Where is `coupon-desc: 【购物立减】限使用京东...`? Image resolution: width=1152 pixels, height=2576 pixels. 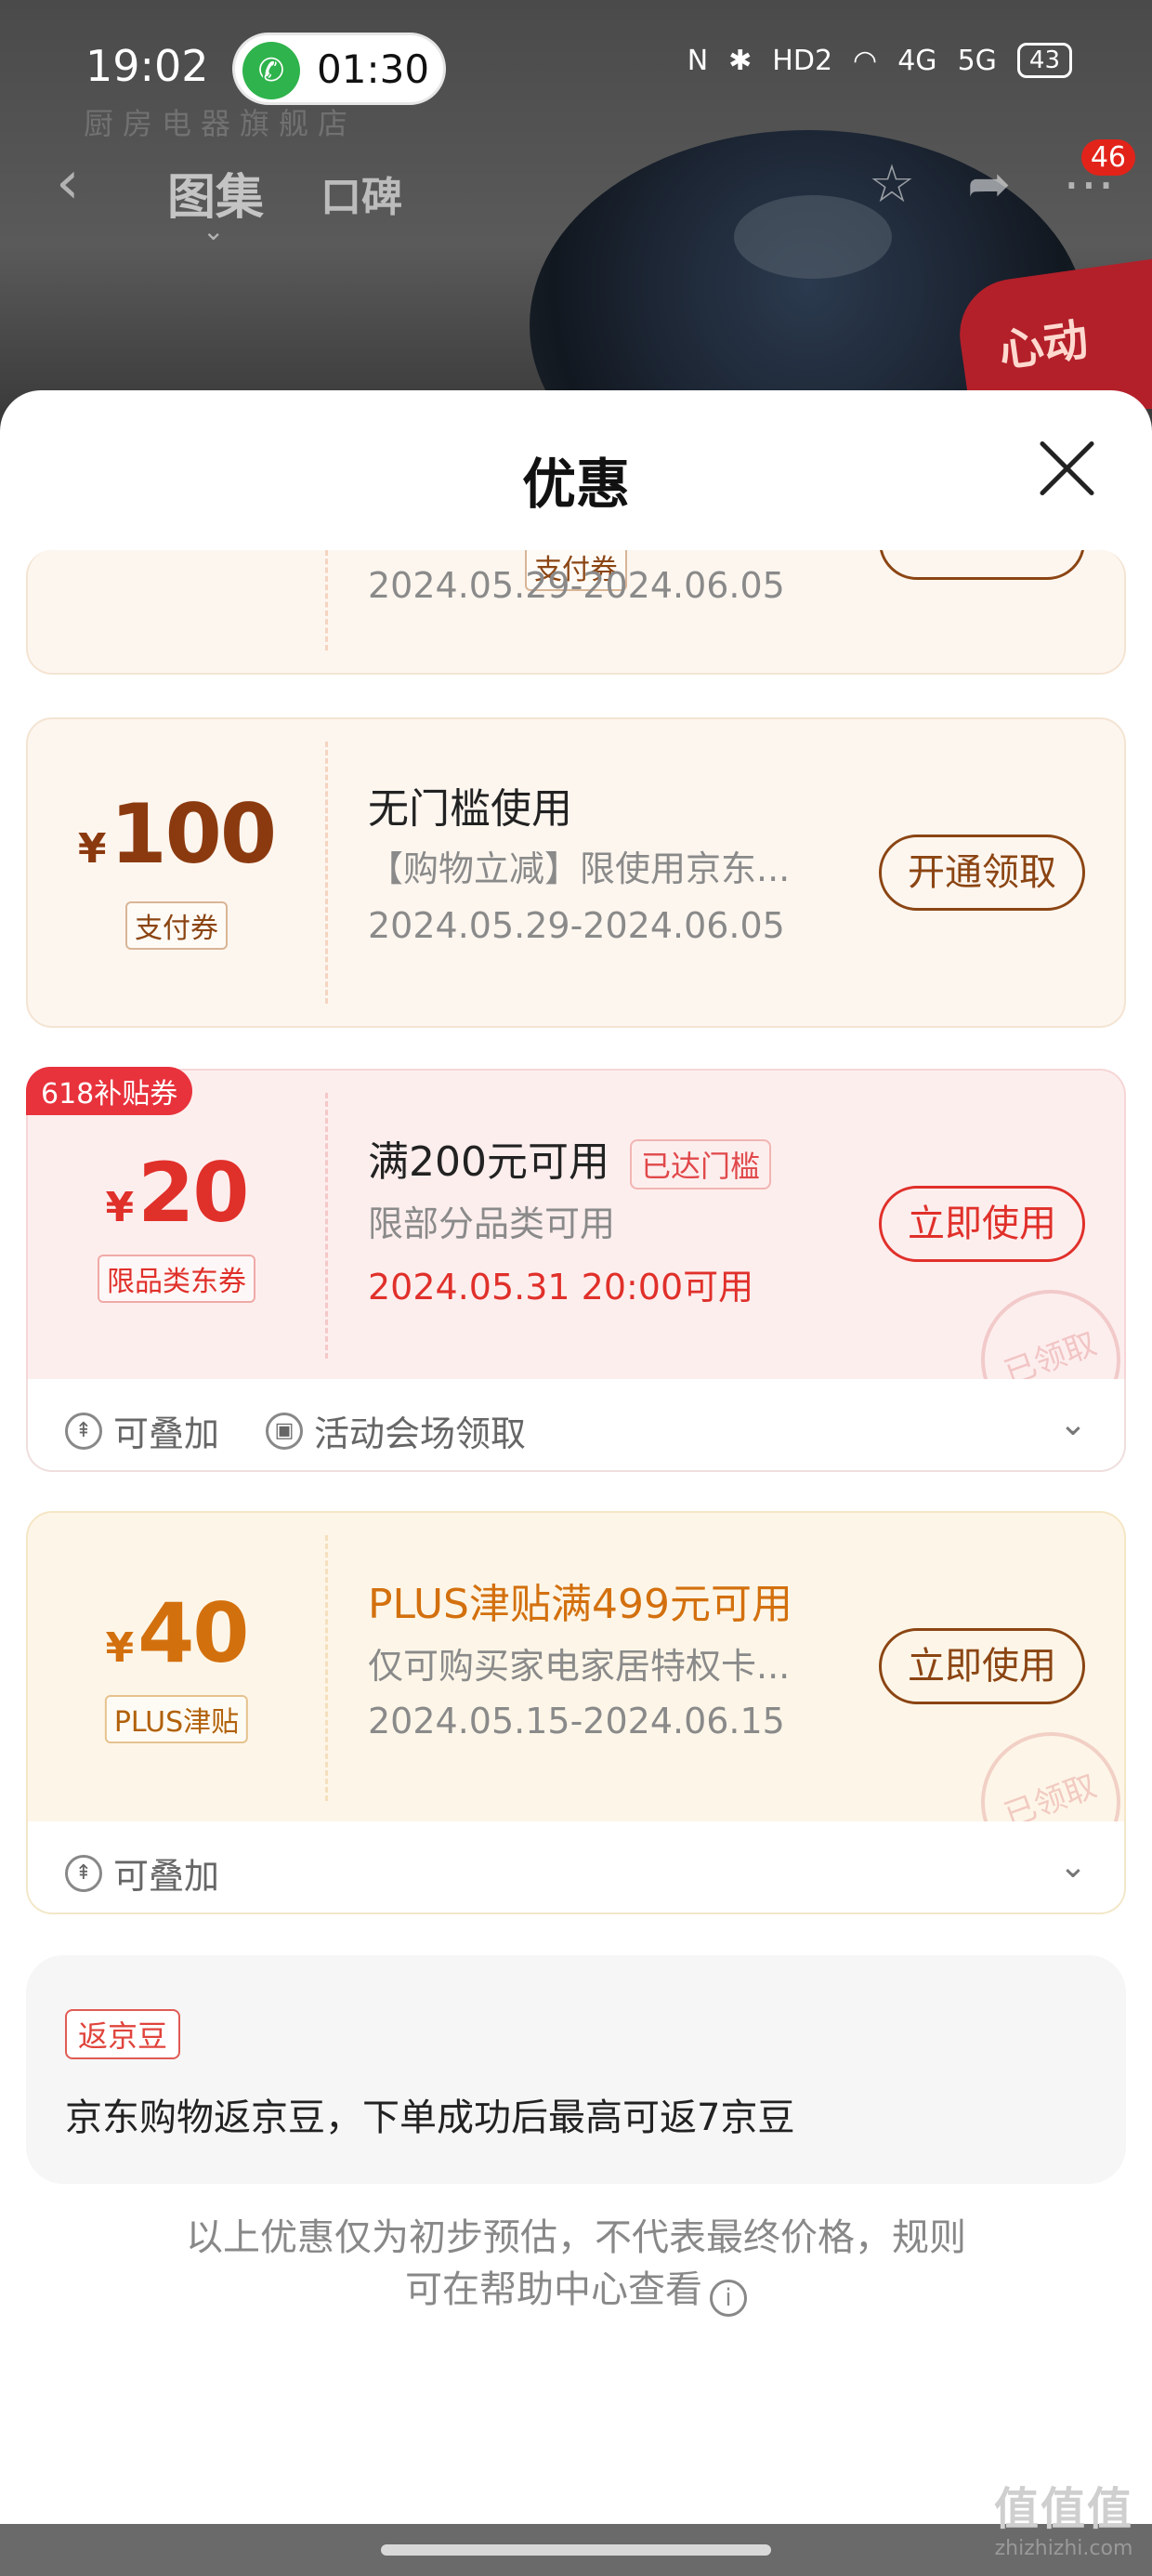
coupon-desc: 【购物立减】限使用京东... is located at coordinates (579, 868).